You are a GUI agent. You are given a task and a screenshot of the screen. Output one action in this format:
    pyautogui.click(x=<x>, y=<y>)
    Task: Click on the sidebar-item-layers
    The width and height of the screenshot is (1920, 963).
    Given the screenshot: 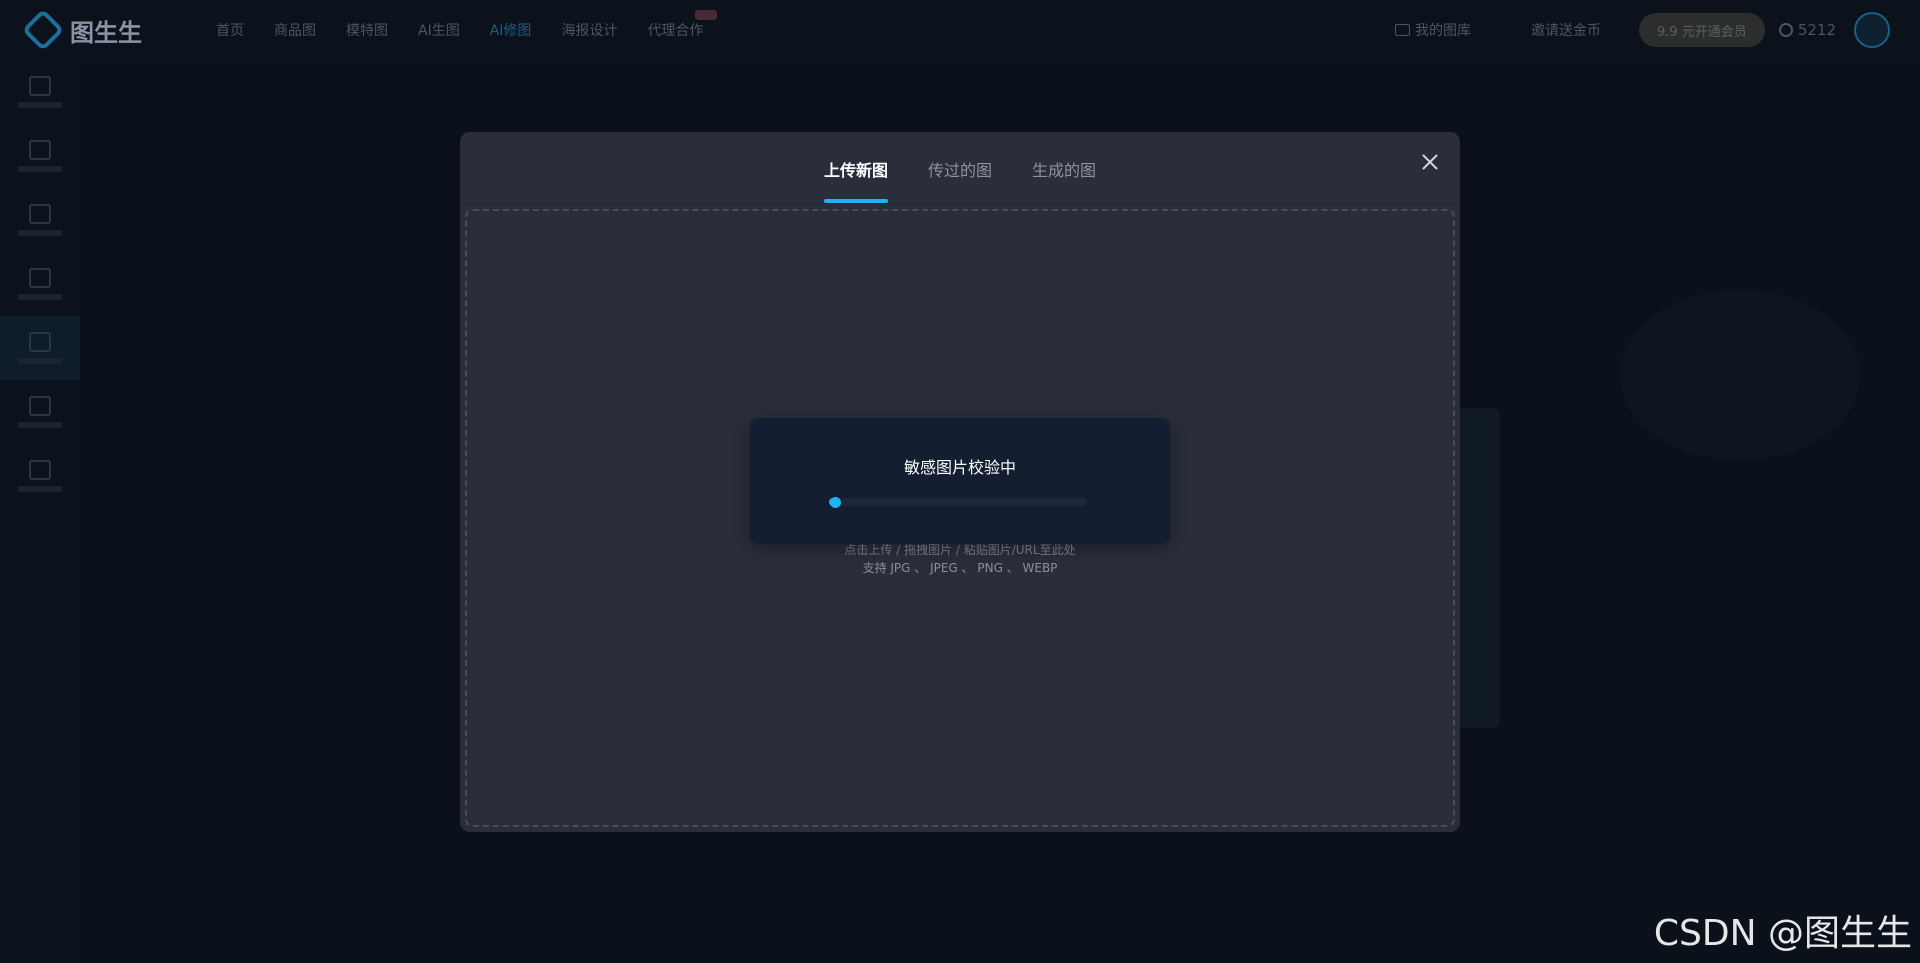 What is the action you would take?
    pyautogui.click(x=40, y=412)
    